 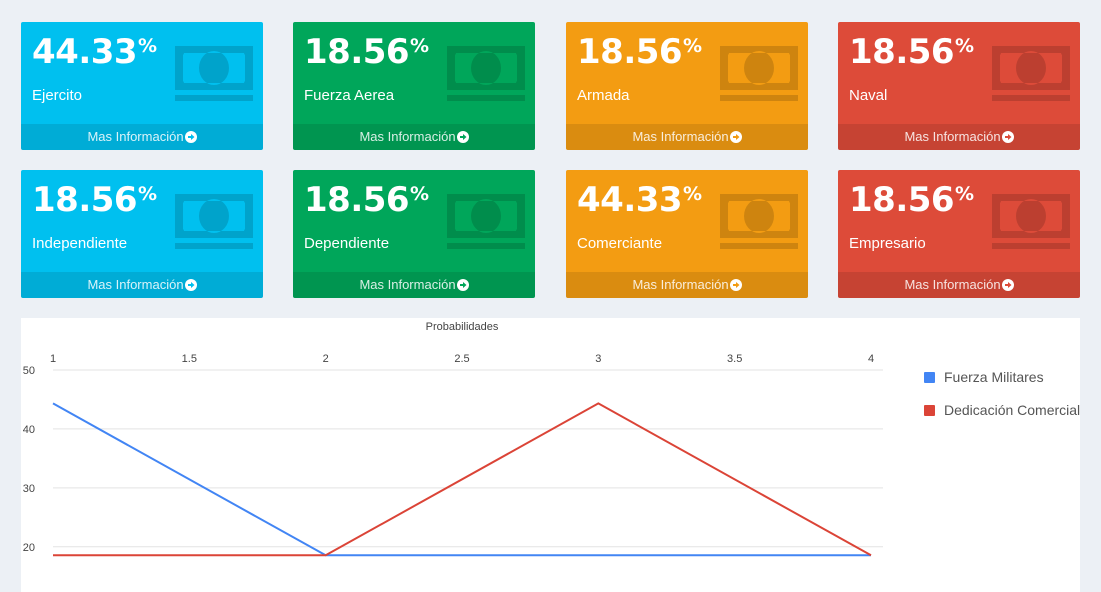 I want to click on chart-title: Probabilidades, so click(x=462, y=327).